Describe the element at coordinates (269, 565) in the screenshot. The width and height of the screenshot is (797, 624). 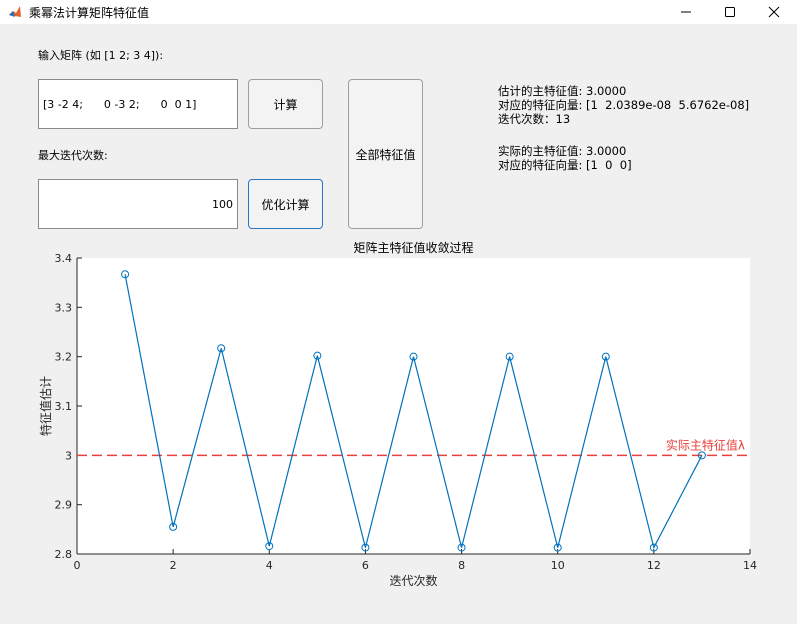
I see `x-tick-label: 4` at that location.